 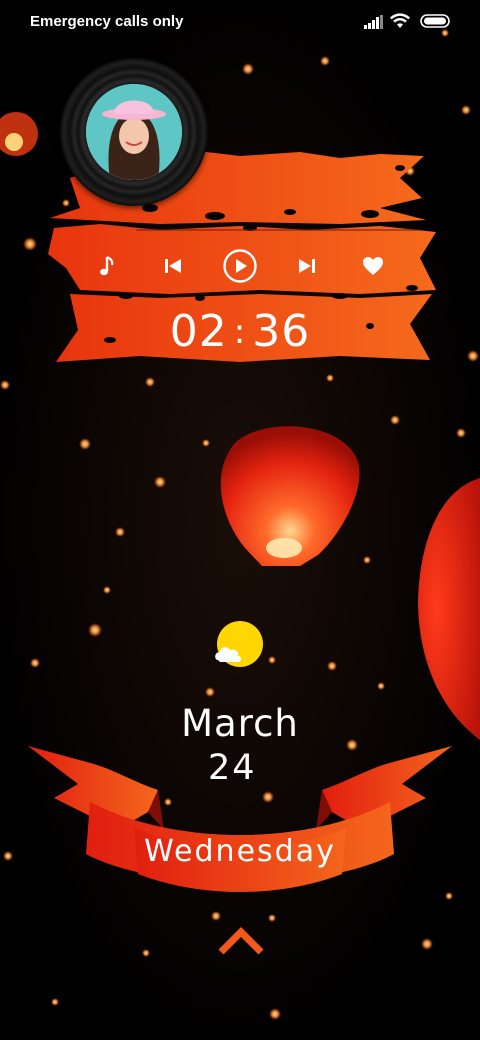 I want to click on date-month: March, so click(x=240, y=723).